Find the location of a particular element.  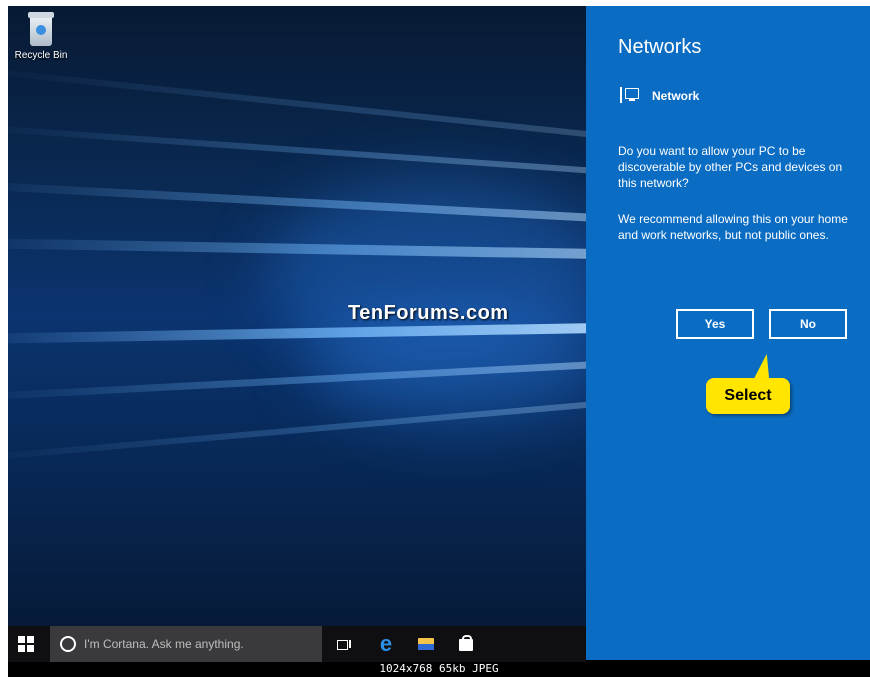

taskbar: I'm Cortana. Ask me anything. e is located at coordinates (297, 644).